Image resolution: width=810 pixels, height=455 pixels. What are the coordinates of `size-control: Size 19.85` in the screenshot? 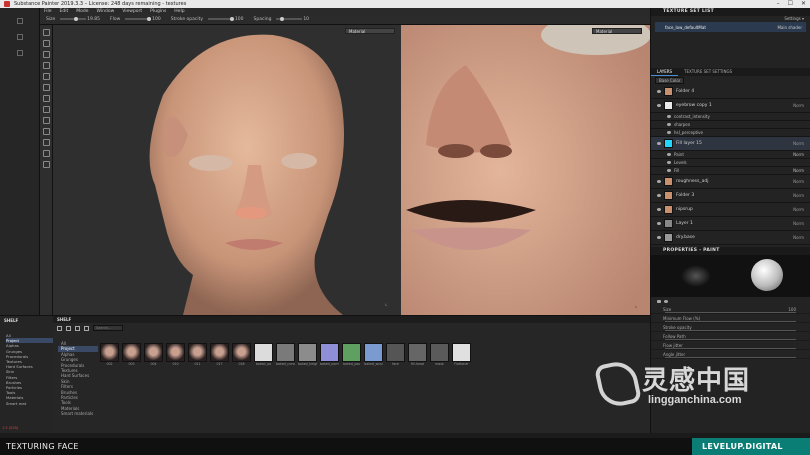 It's located at (73, 19).